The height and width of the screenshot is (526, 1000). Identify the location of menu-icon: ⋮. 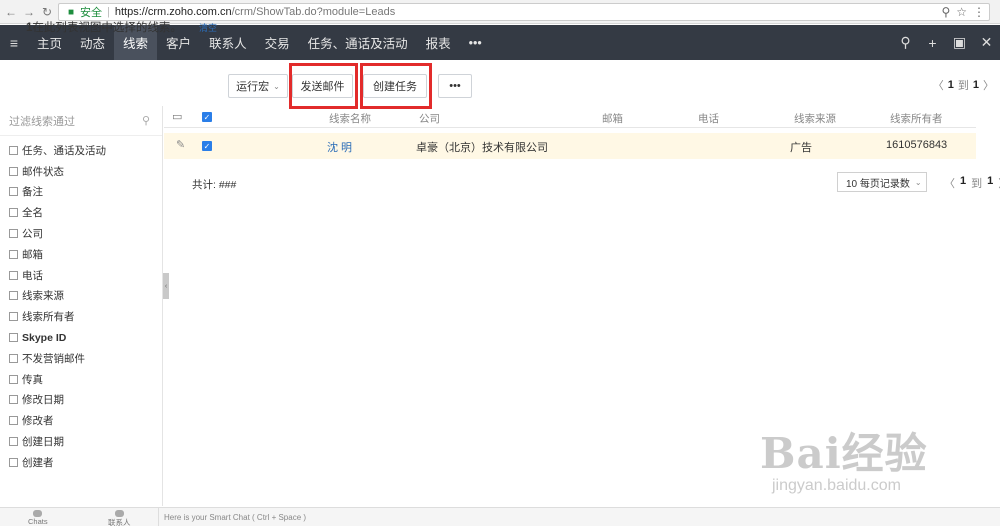
(979, 12).